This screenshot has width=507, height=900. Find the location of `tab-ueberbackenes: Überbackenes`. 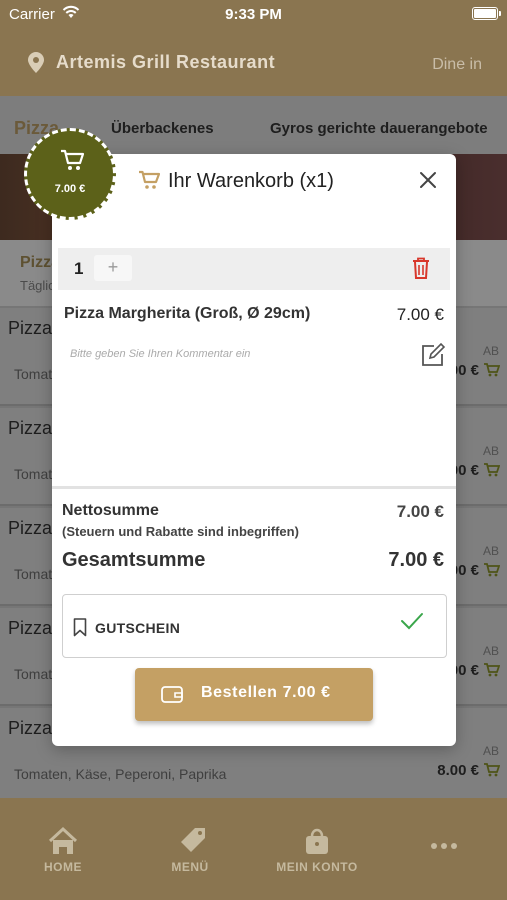

tab-ueberbackenes: Überbackenes is located at coordinates (162, 128).